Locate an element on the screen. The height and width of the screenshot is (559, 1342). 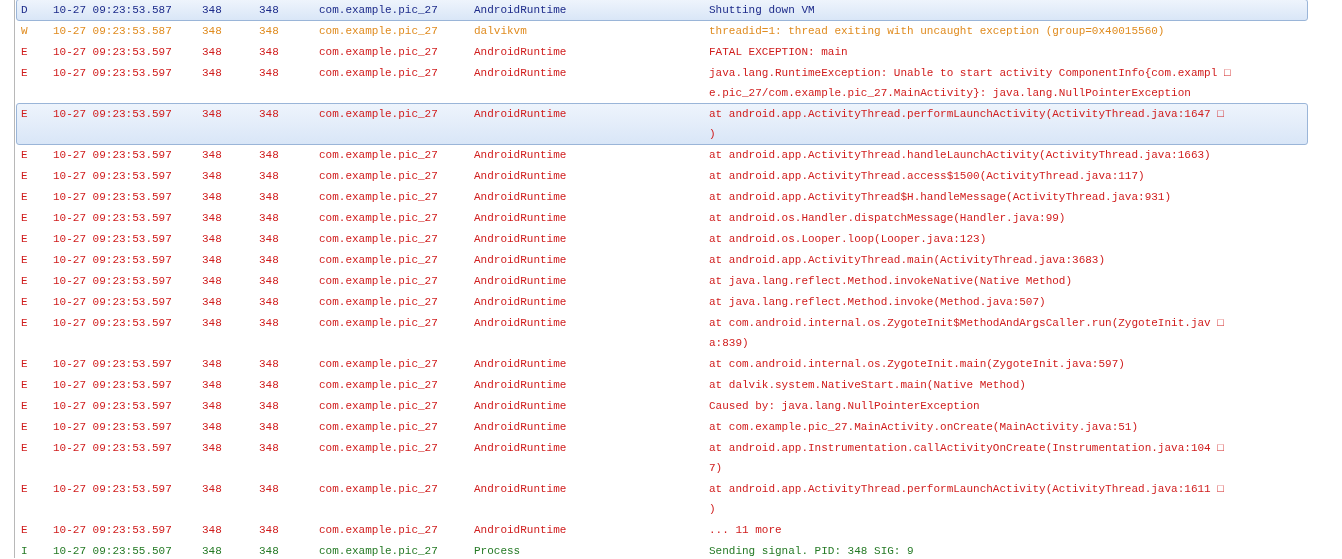
message-line: at android.app.ActivityThread$H.handleMessage(ActivityThread.java:931) is located at coordinates (941, 197).